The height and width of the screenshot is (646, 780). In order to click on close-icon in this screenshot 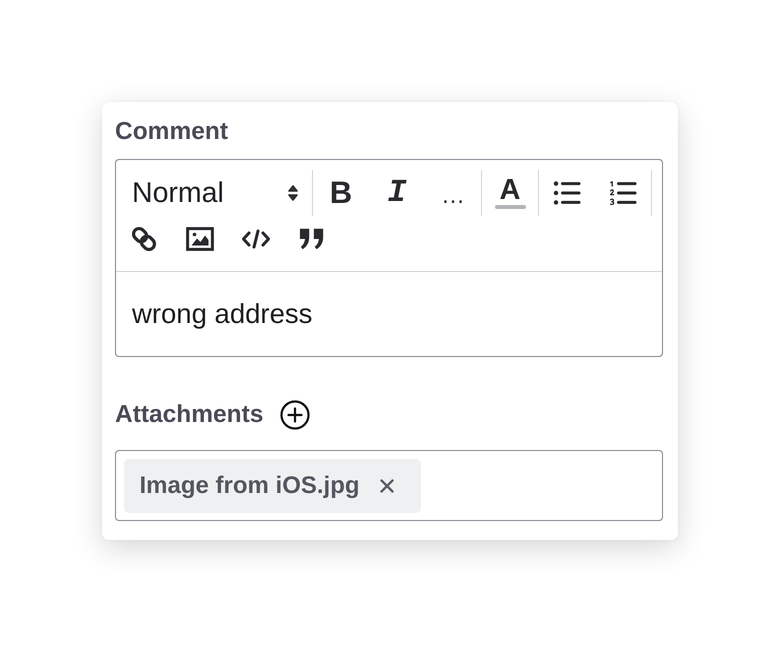, I will do `click(387, 485)`.